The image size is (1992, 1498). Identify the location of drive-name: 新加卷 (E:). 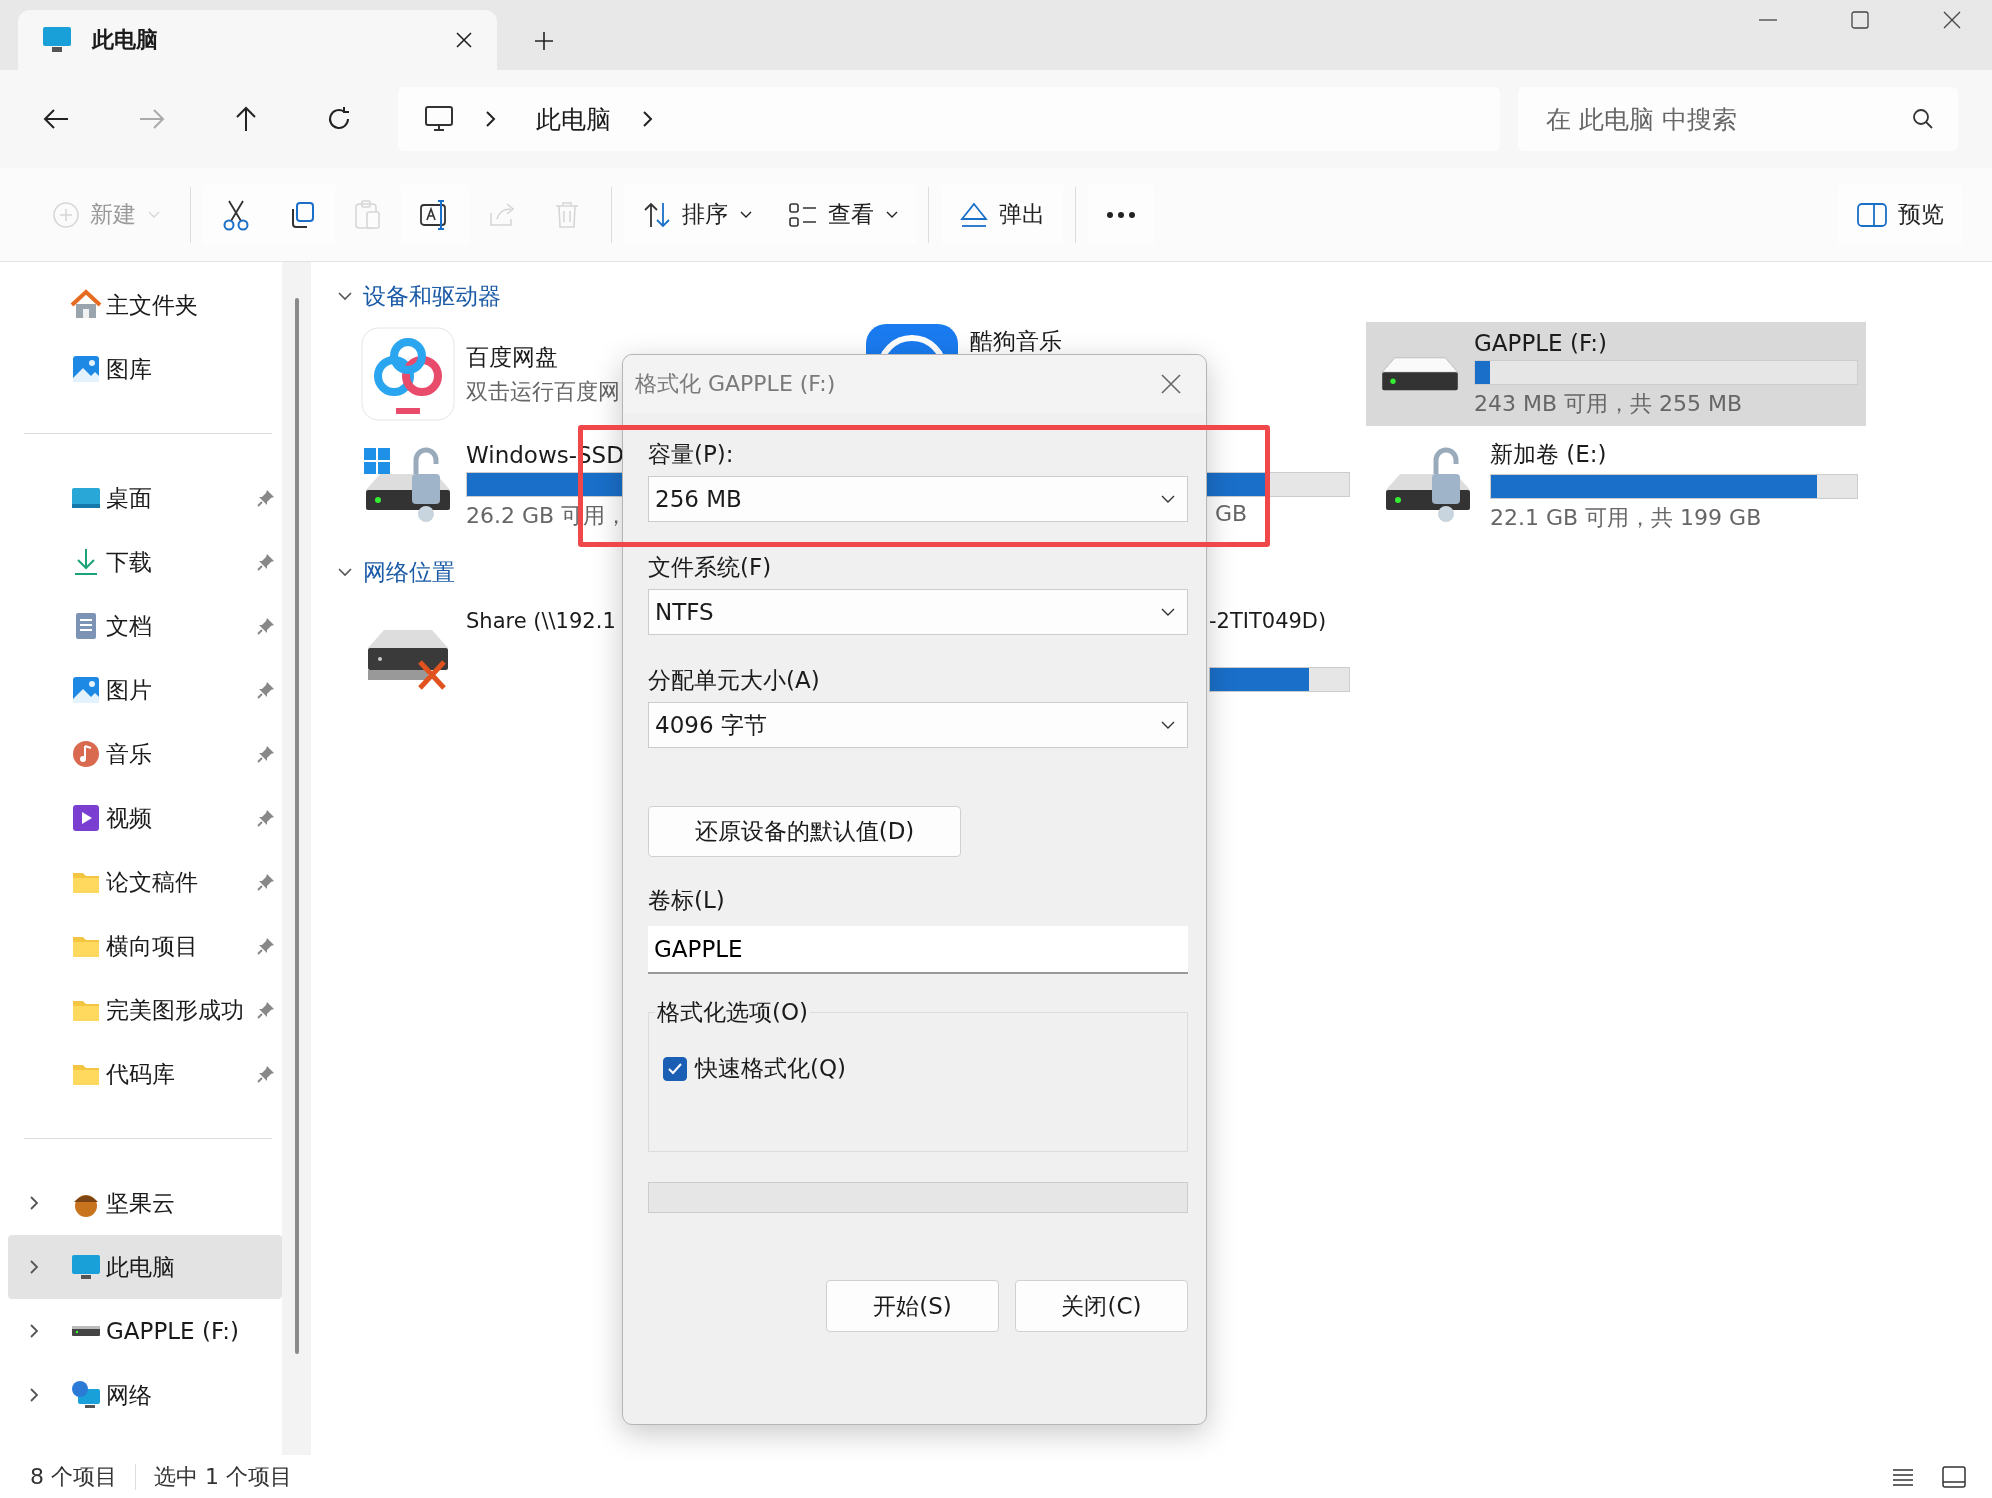
(1548, 454).